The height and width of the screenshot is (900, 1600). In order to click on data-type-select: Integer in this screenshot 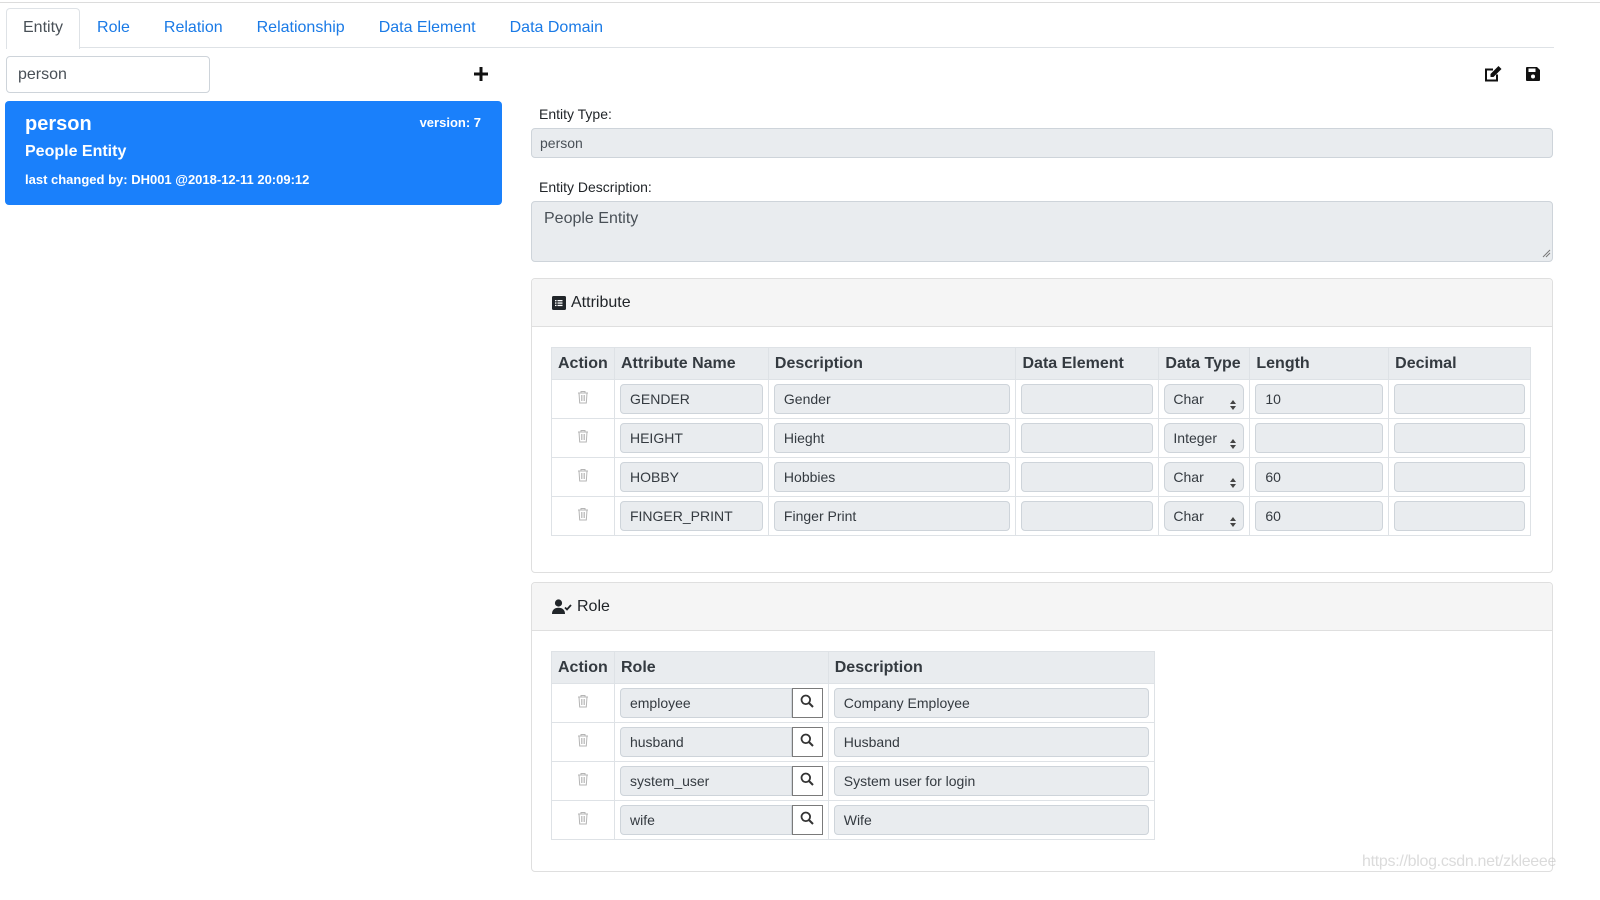, I will do `click(1204, 438)`.